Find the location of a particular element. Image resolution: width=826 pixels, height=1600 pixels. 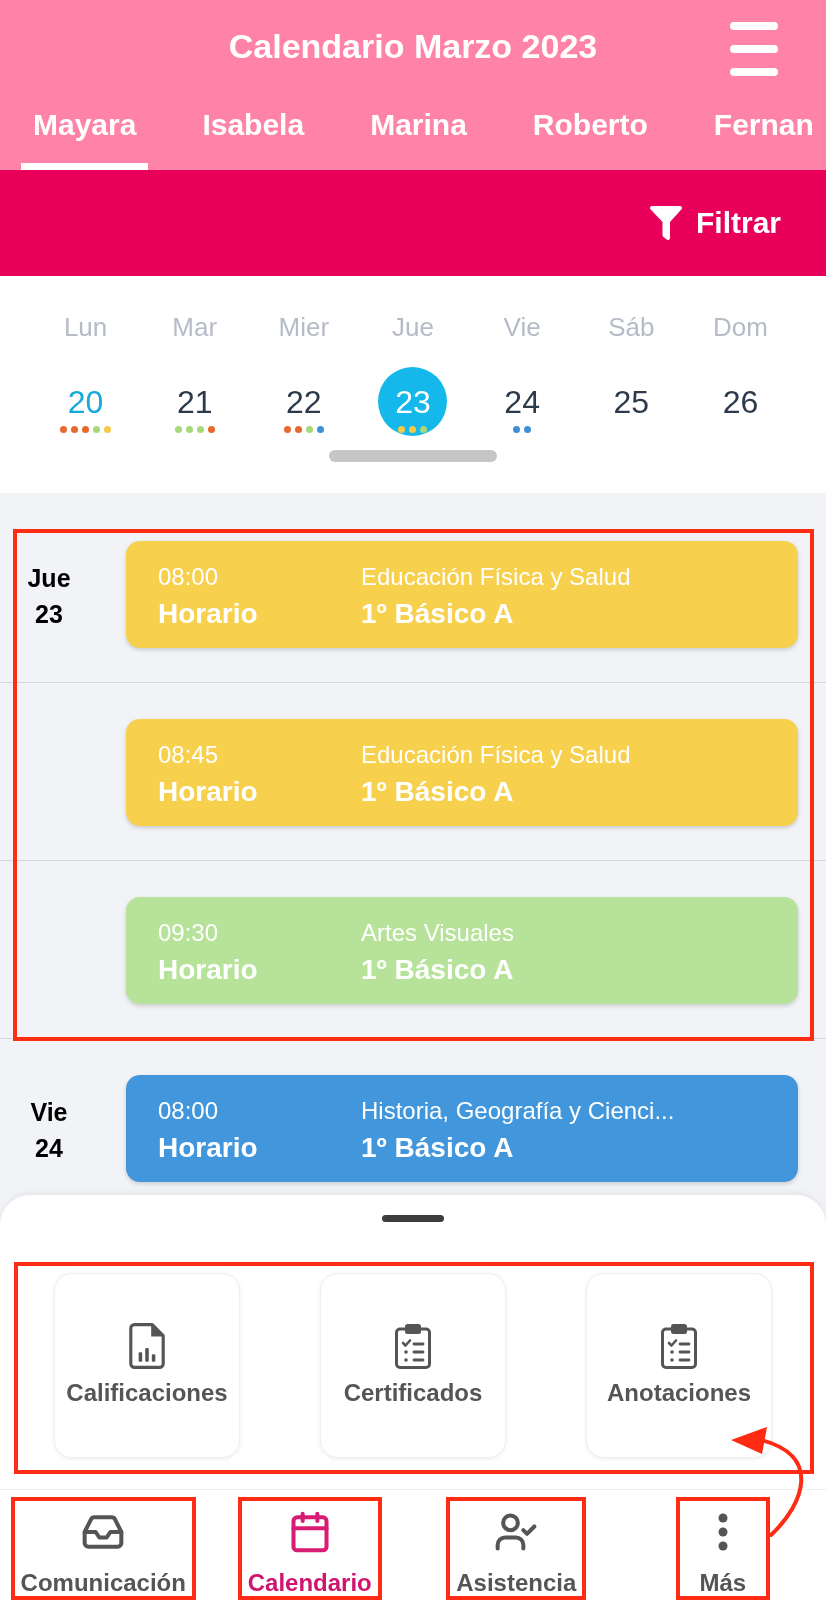

filter-icon is located at coordinates (665, 223).